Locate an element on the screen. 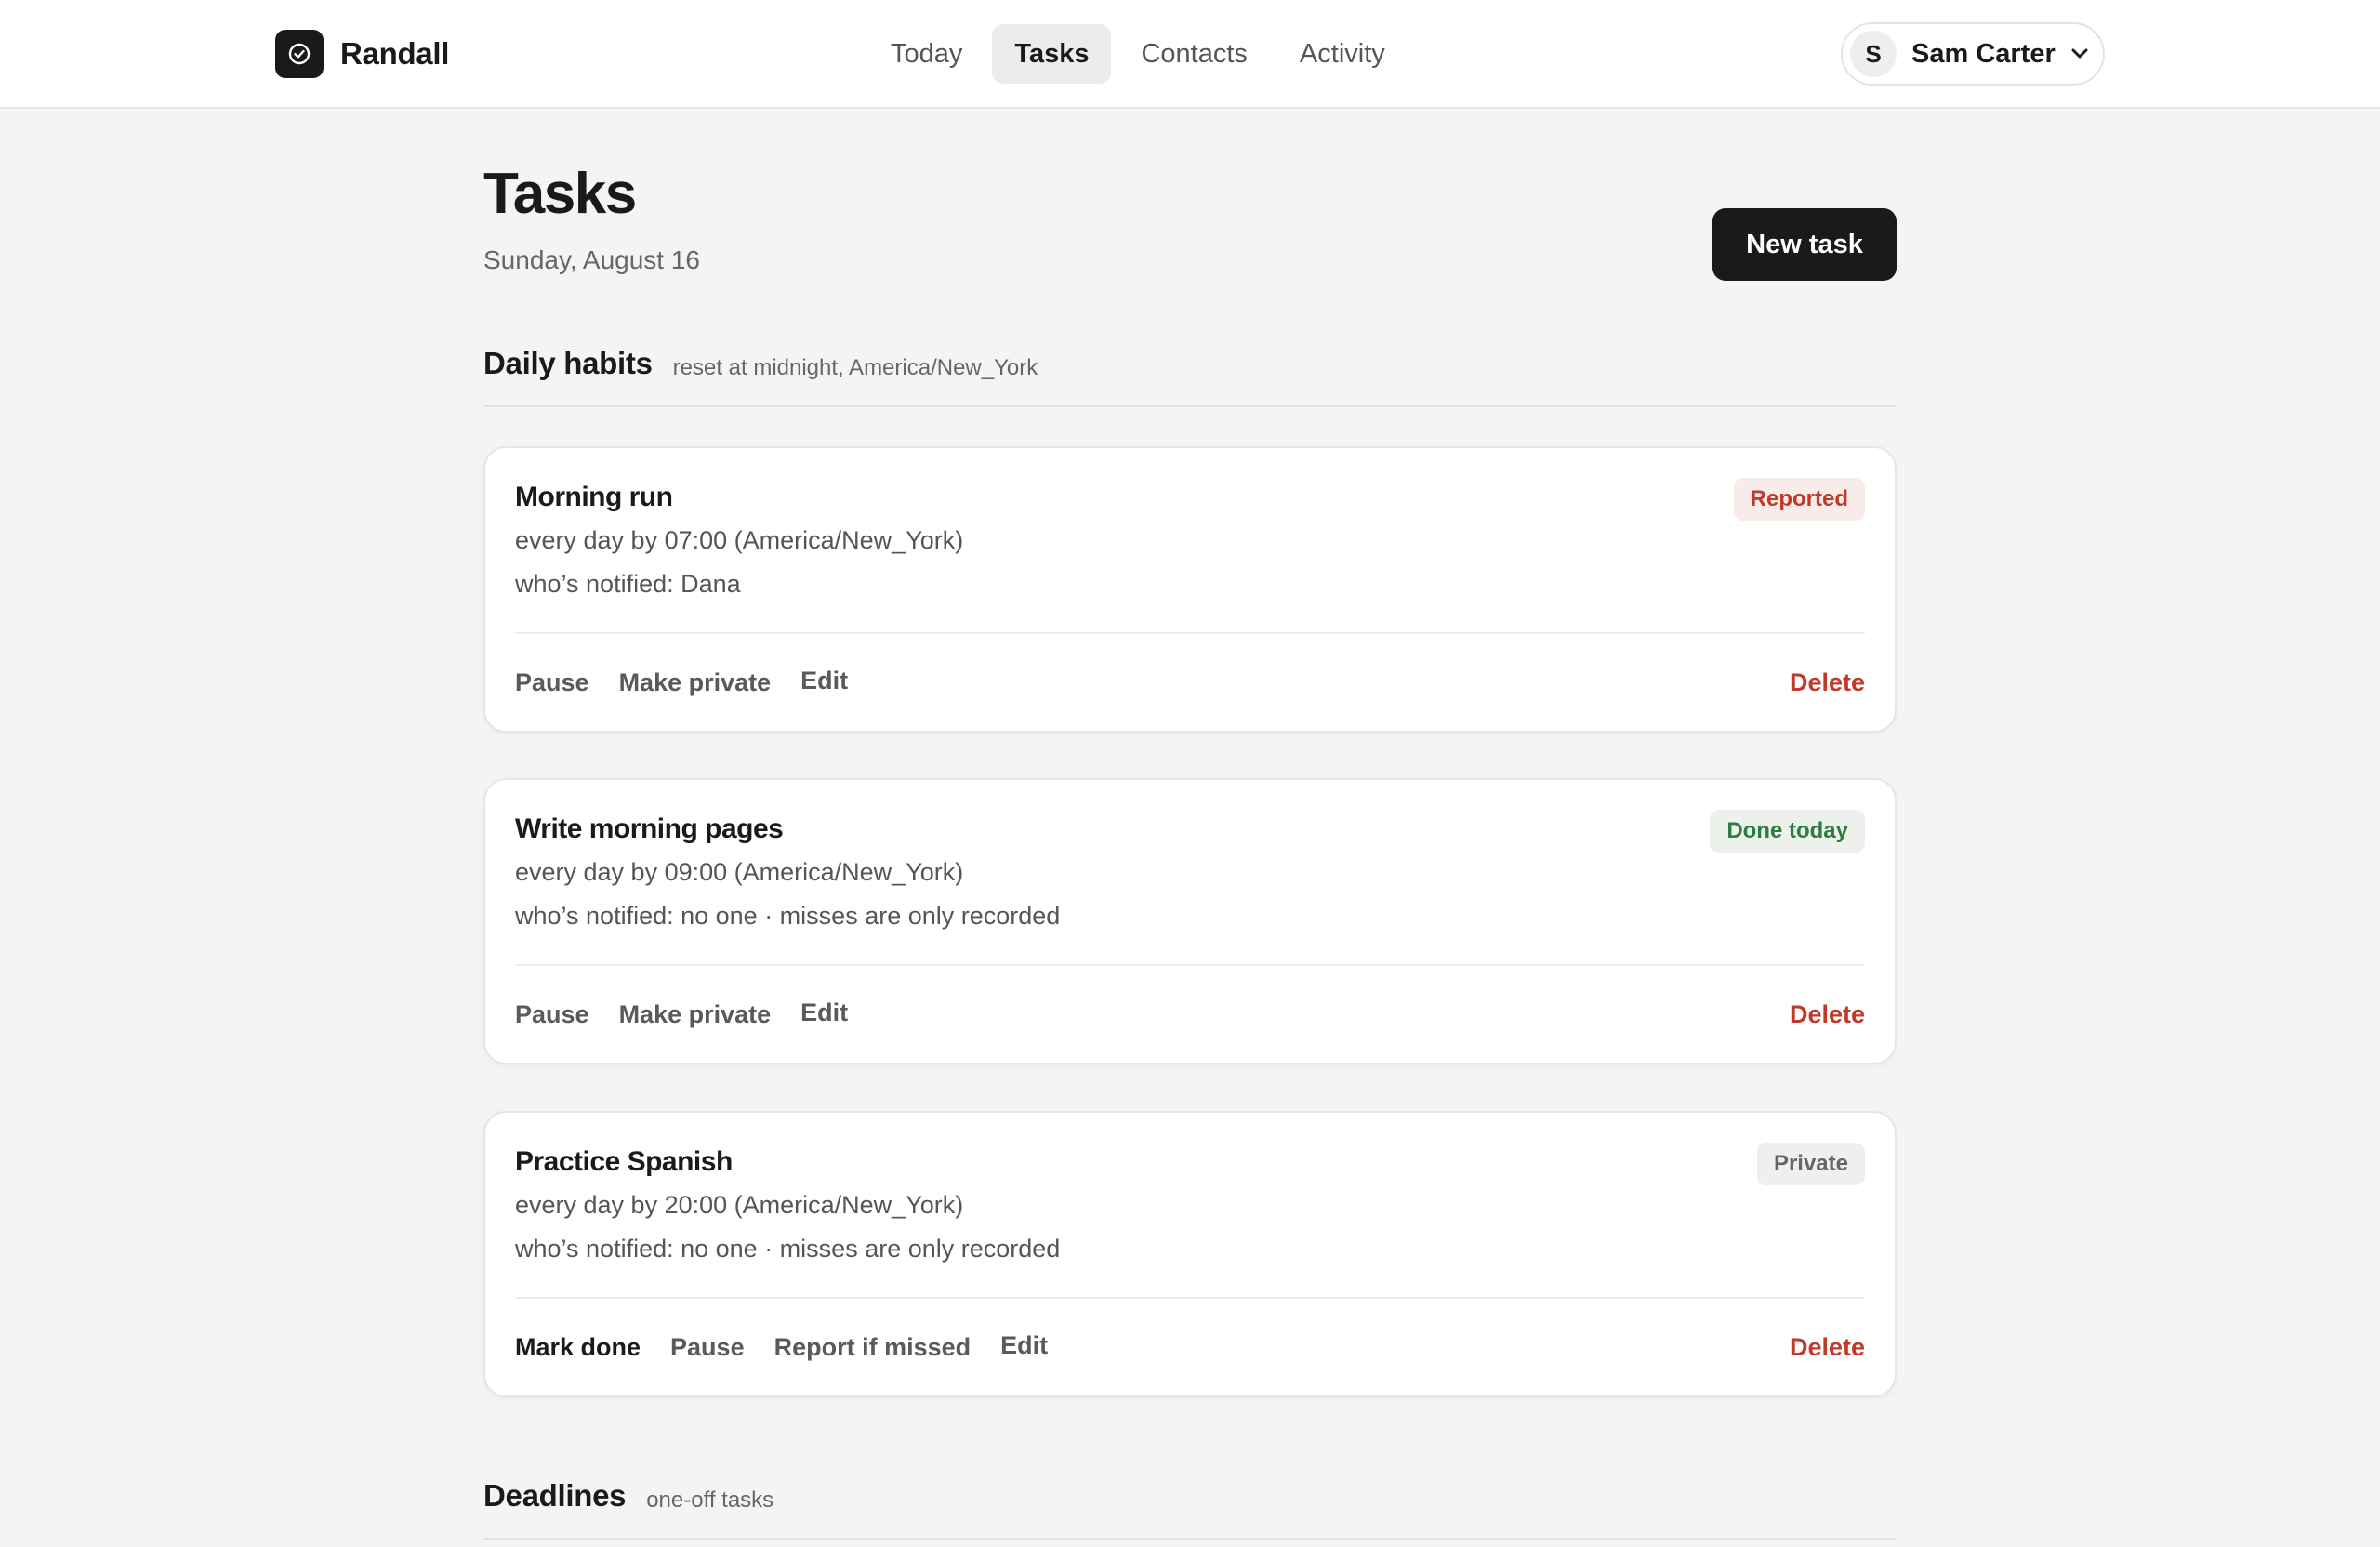 The height and width of the screenshot is (1547, 2380). tab-tasks: Tasks is located at coordinates (1052, 54).